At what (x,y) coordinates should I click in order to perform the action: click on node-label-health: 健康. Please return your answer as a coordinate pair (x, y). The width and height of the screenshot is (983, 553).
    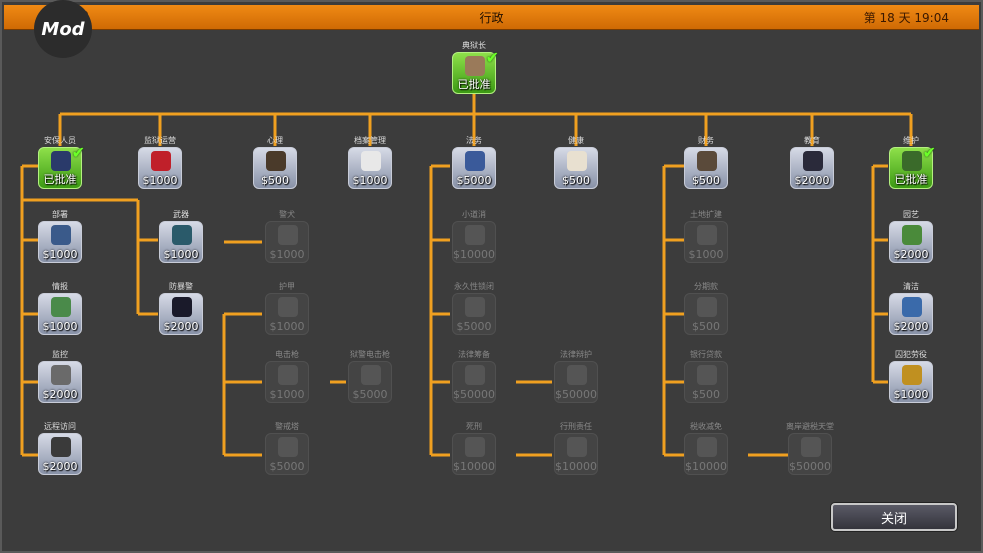
    Looking at the image, I should click on (576, 140).